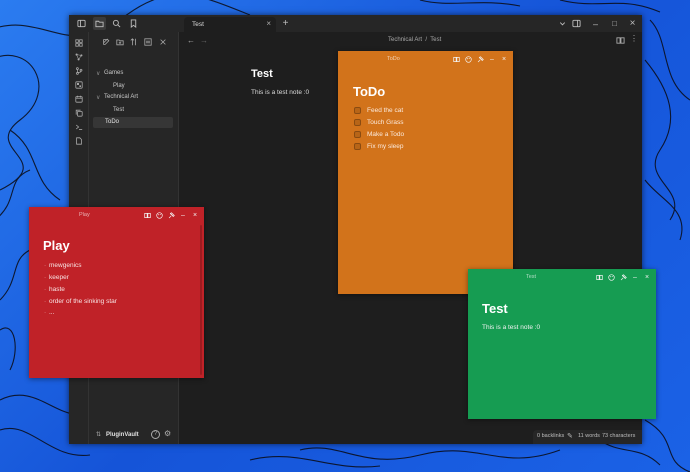 This screenshot has height=472, width=690. What do you see at coordinates (79, 85) in the screenshot?
I see `canvas-icon` at bounding box center [79, 85].